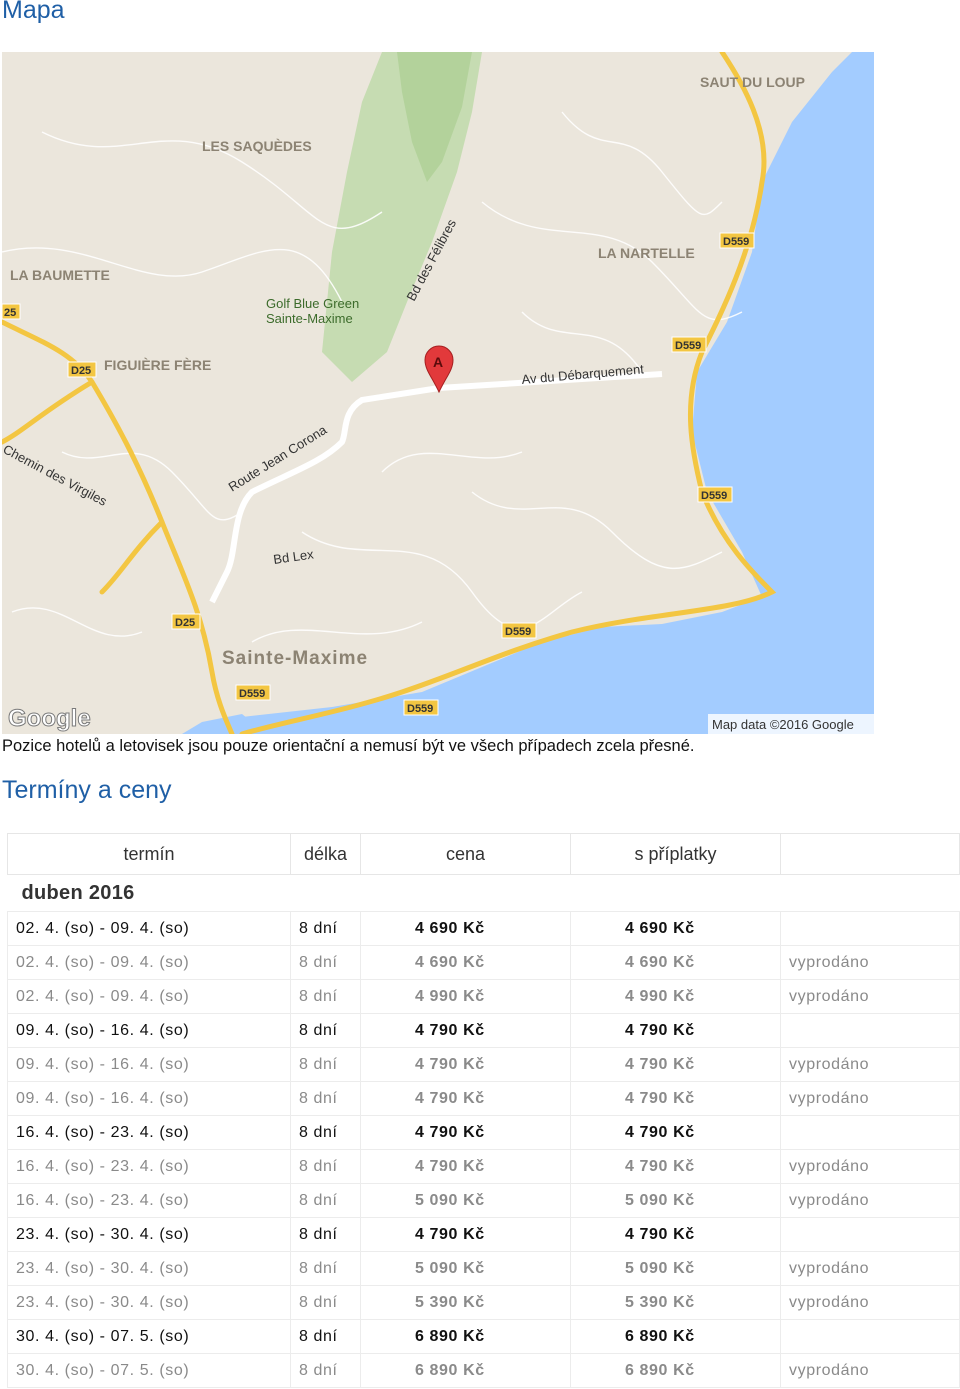  Describe the element at coordinates (10, 313) in the screenshot. I see `svg-text: 25` at that location.